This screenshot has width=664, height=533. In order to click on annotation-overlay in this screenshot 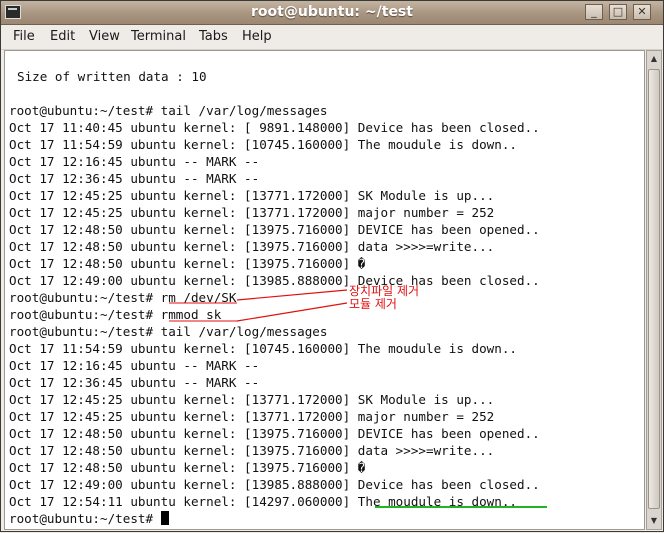, I will do `click(258, 305)`.